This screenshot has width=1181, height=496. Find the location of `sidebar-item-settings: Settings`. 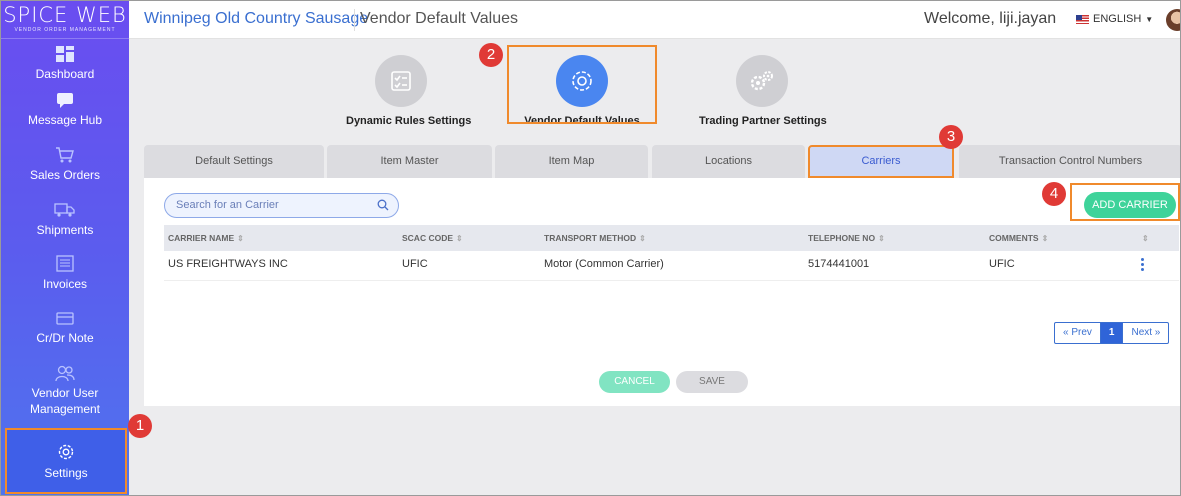

sidebar-item-settings: Settings is located at coordinates (66, 461).